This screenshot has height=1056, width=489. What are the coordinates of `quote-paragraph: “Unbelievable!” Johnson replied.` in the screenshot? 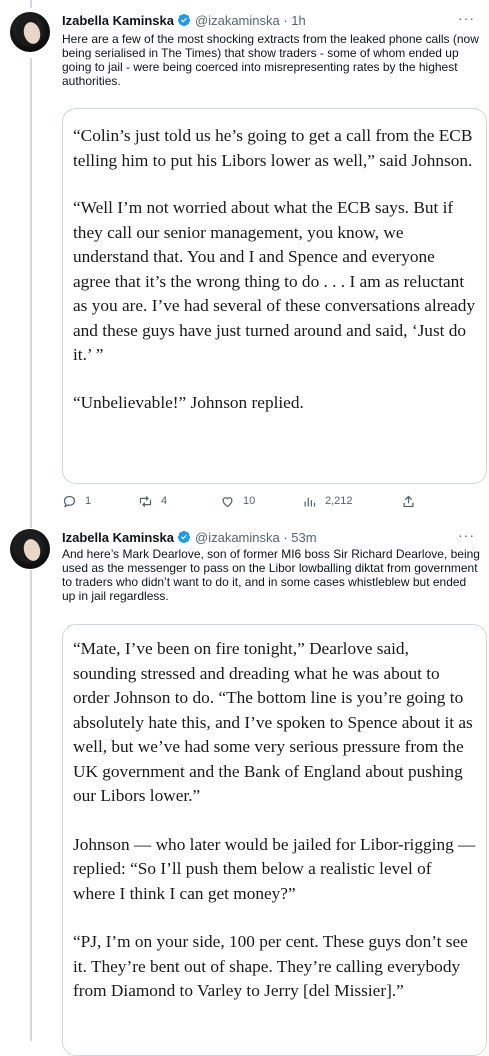 It's located at (188, 402).